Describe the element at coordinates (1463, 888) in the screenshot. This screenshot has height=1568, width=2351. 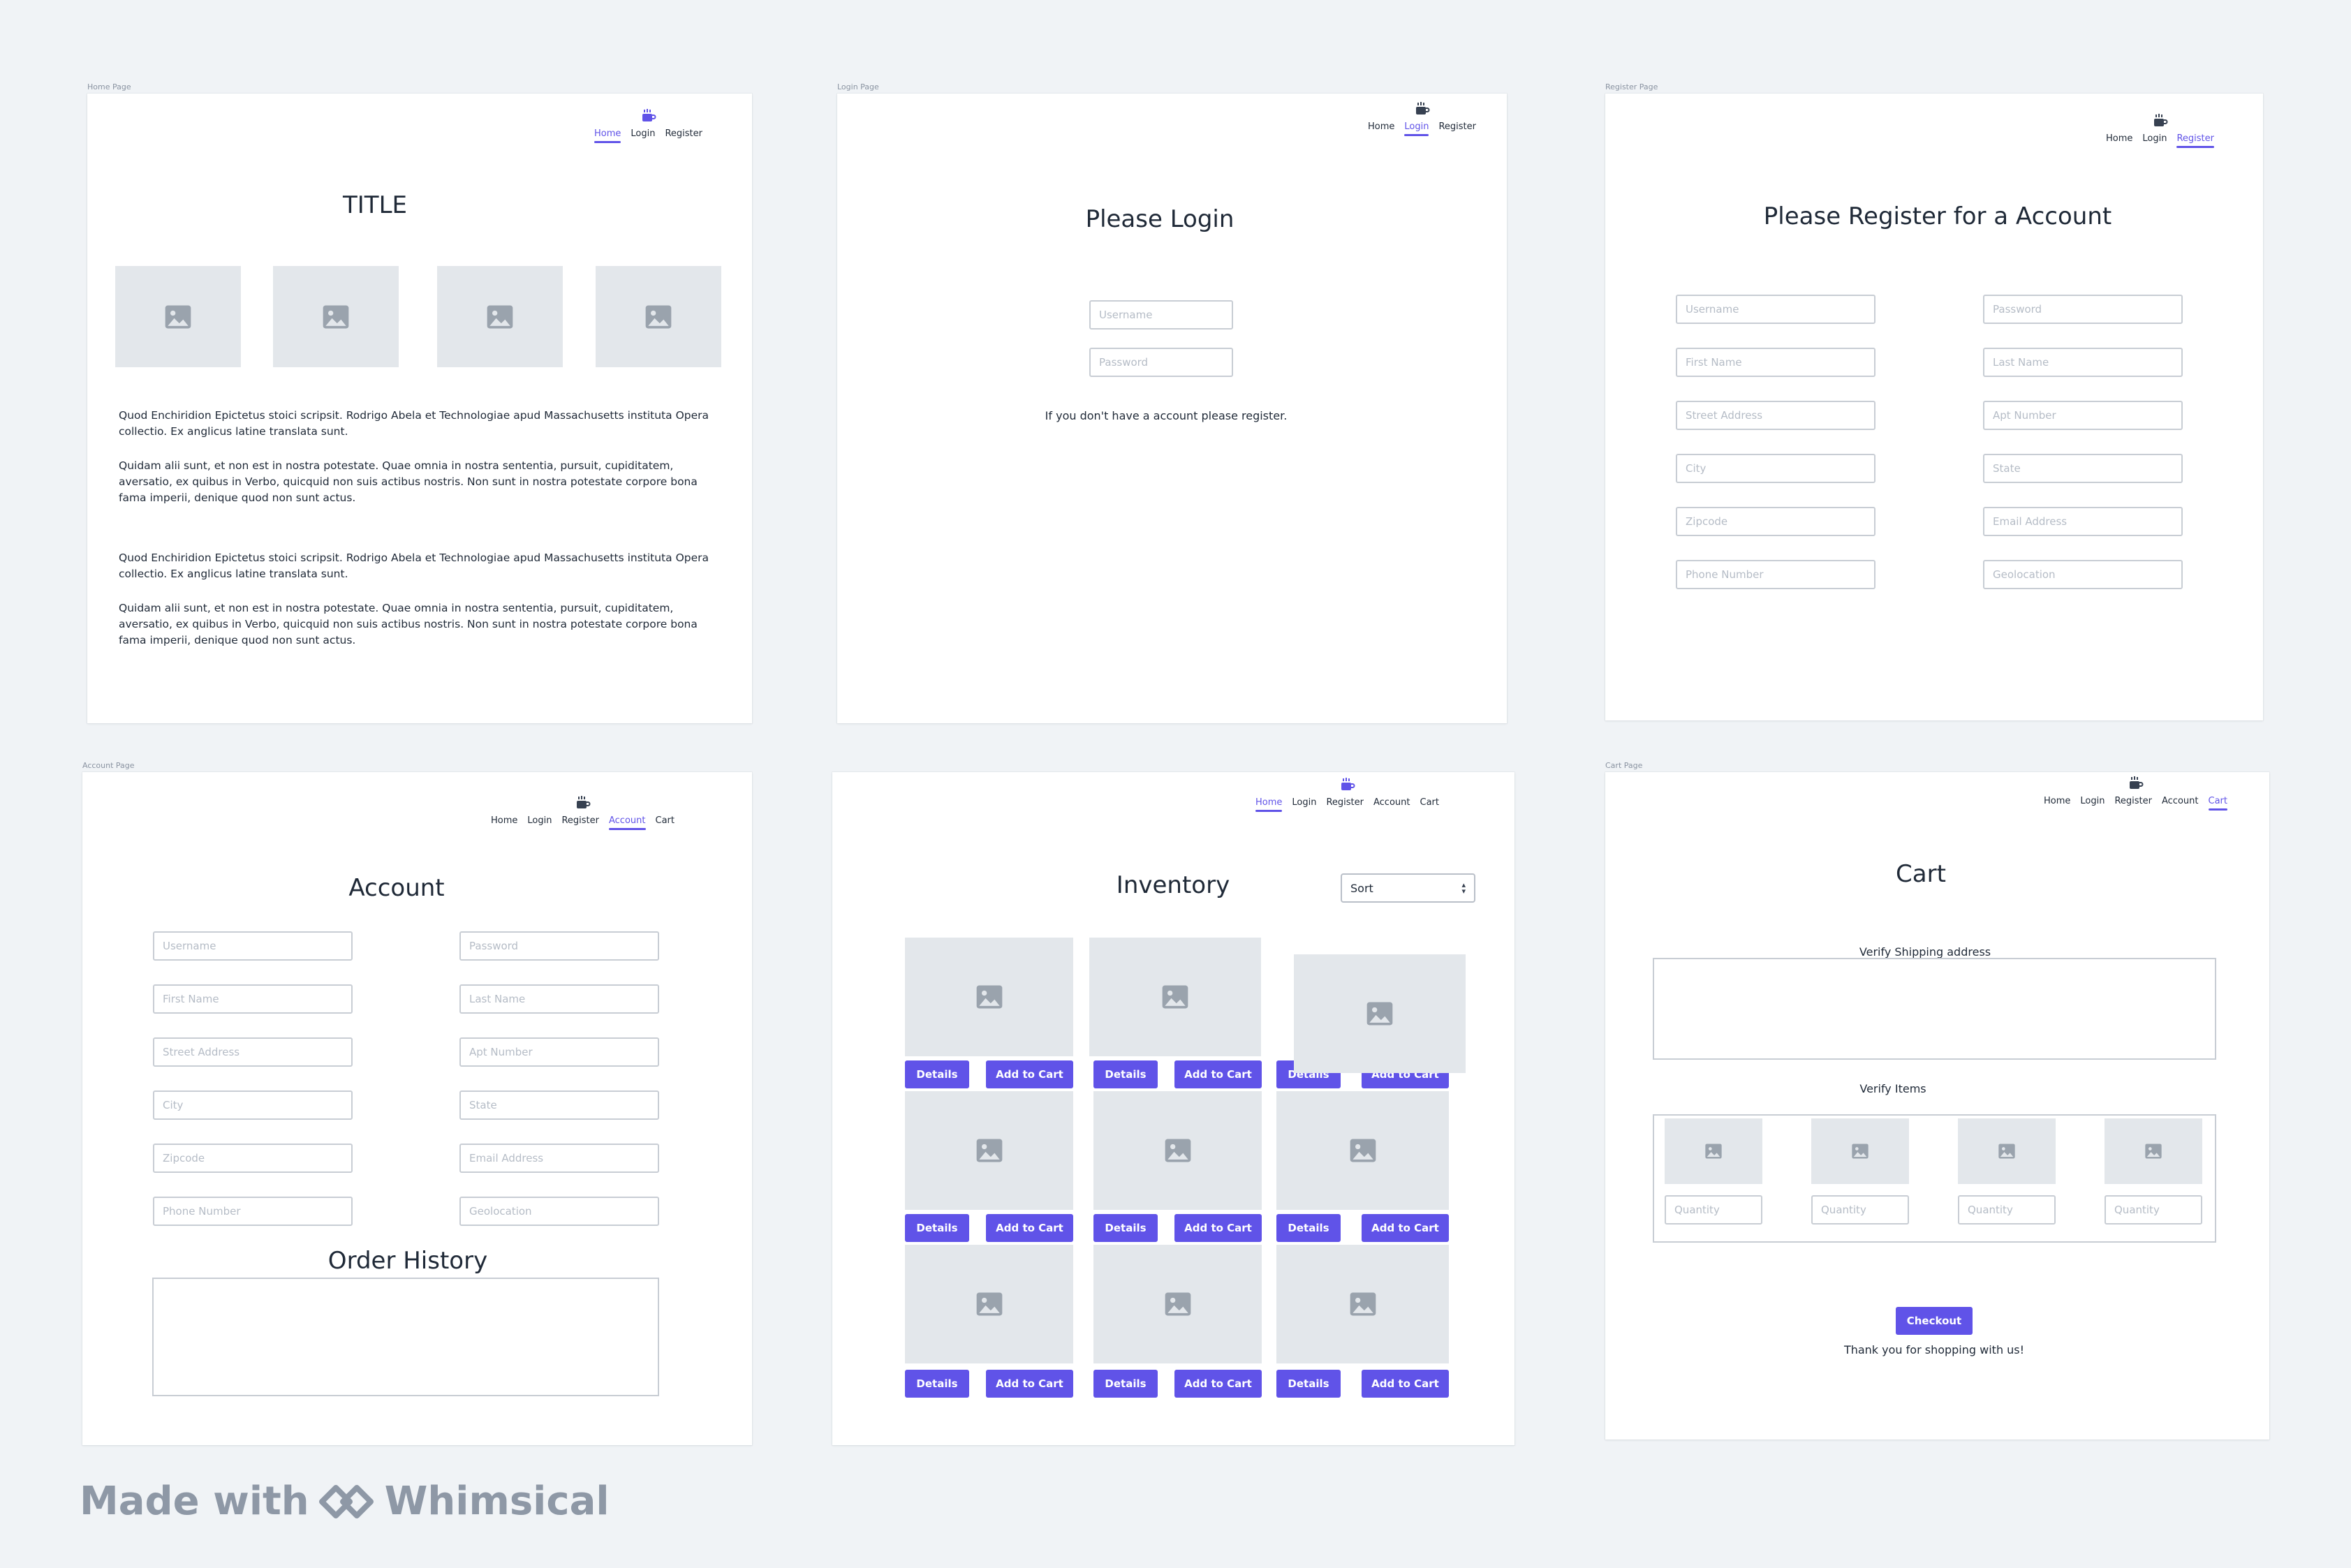
I see `sort-chevron-icon: ▴ ▾` at that location.